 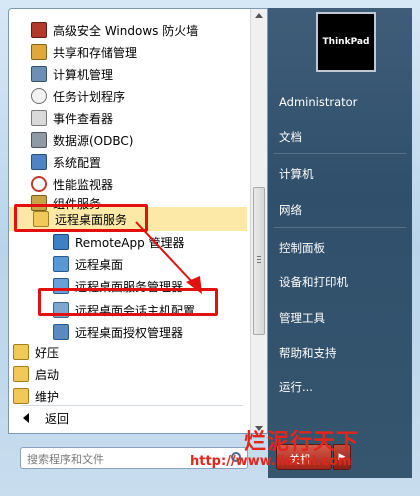 What do you see at coordinates (168, 257) in the screenshot?
I see `annotation-arrow` at bounding box center [168, 257].